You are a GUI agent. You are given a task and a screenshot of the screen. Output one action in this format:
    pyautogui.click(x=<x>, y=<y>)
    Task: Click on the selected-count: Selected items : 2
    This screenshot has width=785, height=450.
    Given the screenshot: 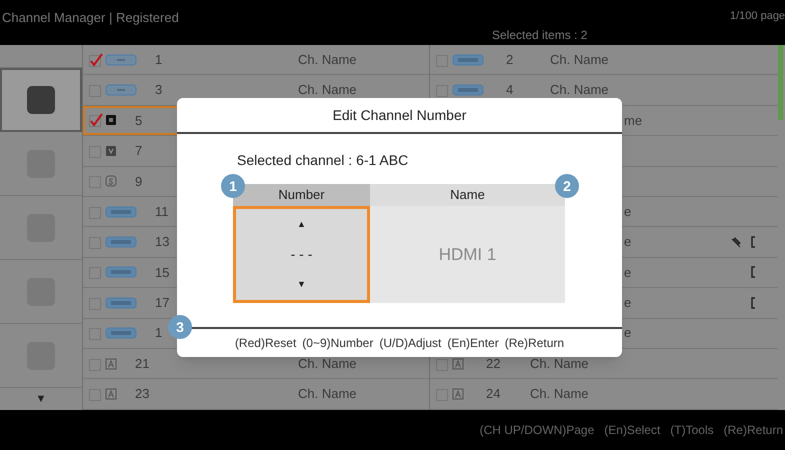 What is the action you would take?
    pyautogui.click(x=540, y=35)
    